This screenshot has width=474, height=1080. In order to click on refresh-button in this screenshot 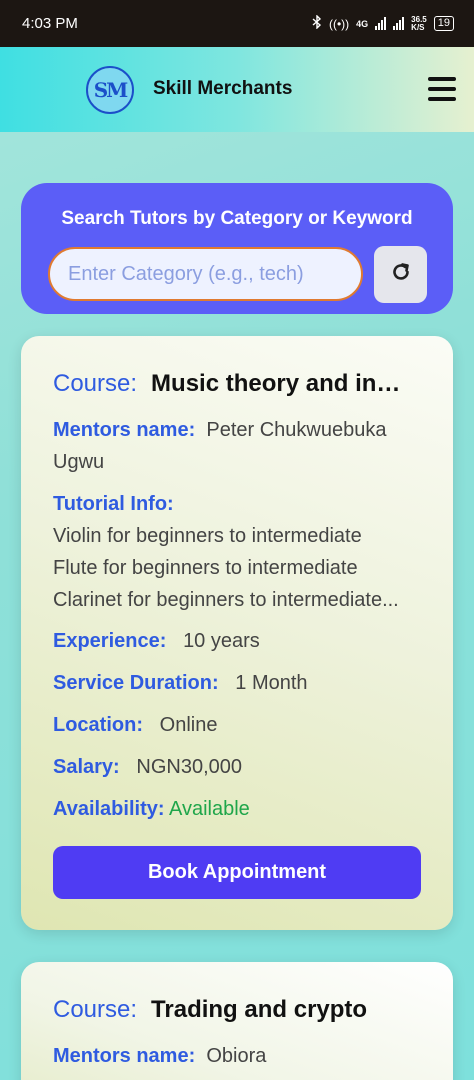, I will do `click(400, 274)`.